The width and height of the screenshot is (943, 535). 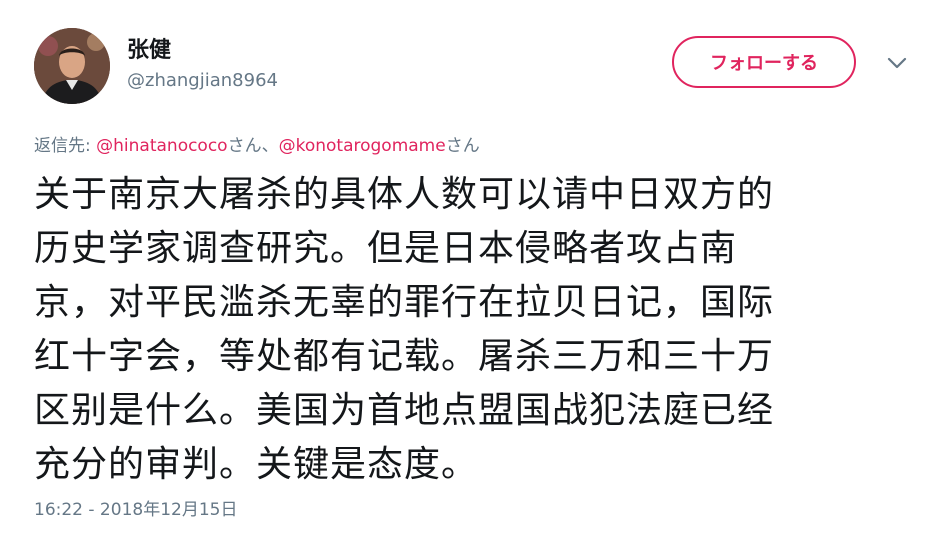 What do you see at coordinates (764, 62) in the screenshot?
I see `follow-button: フォローする` at bounding box center [764, 62].